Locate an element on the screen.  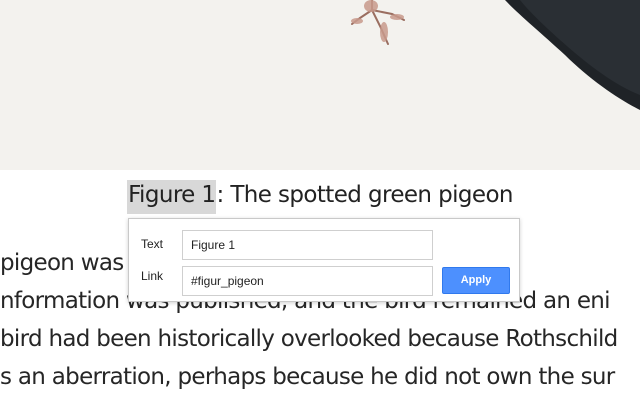
text-field-label: Text is located at coordinates (152, 244).